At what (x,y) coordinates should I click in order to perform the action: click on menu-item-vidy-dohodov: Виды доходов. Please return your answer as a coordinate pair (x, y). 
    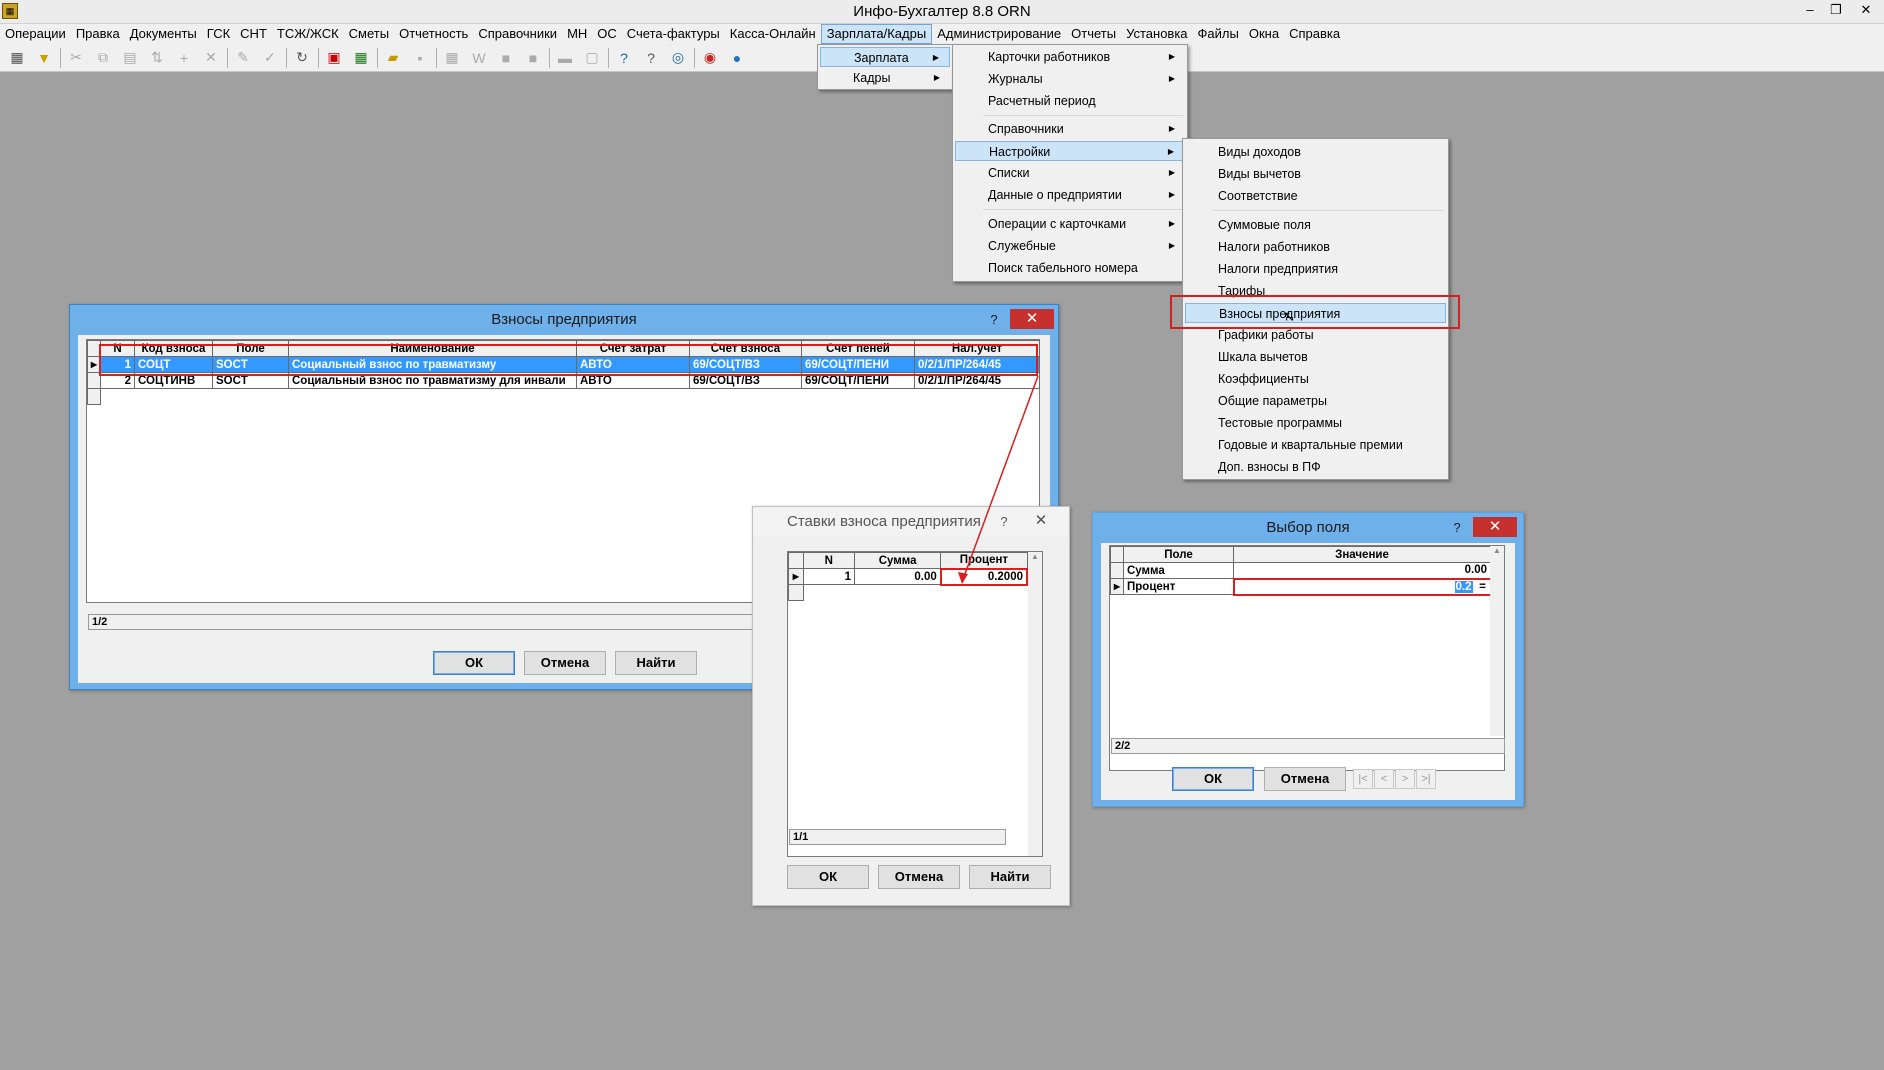
    Looking at the image, I should click on (1315, 152).